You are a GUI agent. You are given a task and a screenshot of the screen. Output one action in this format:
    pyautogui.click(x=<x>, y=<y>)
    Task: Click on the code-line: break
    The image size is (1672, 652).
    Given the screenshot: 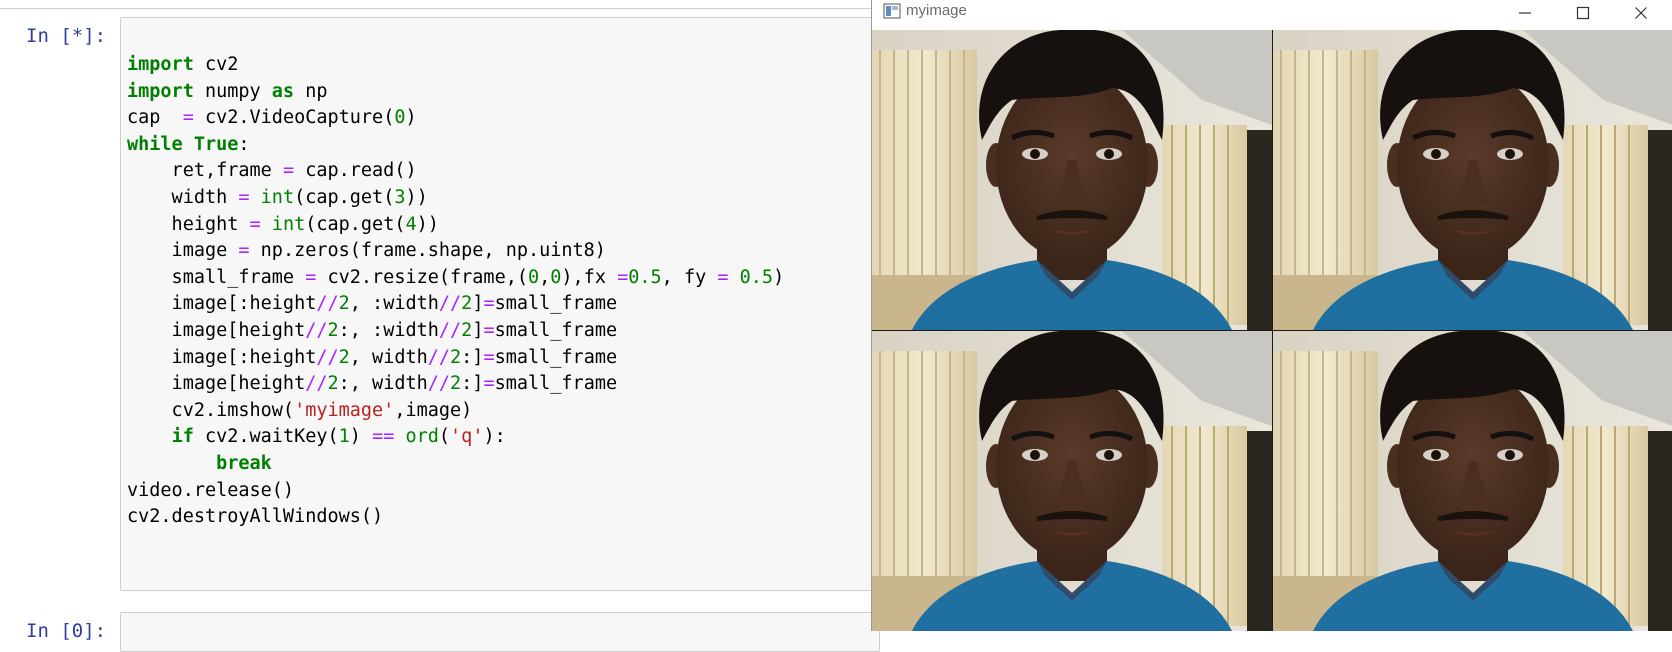 What is the action you would take?
    pyautogui.click(x=455, y=464)
    